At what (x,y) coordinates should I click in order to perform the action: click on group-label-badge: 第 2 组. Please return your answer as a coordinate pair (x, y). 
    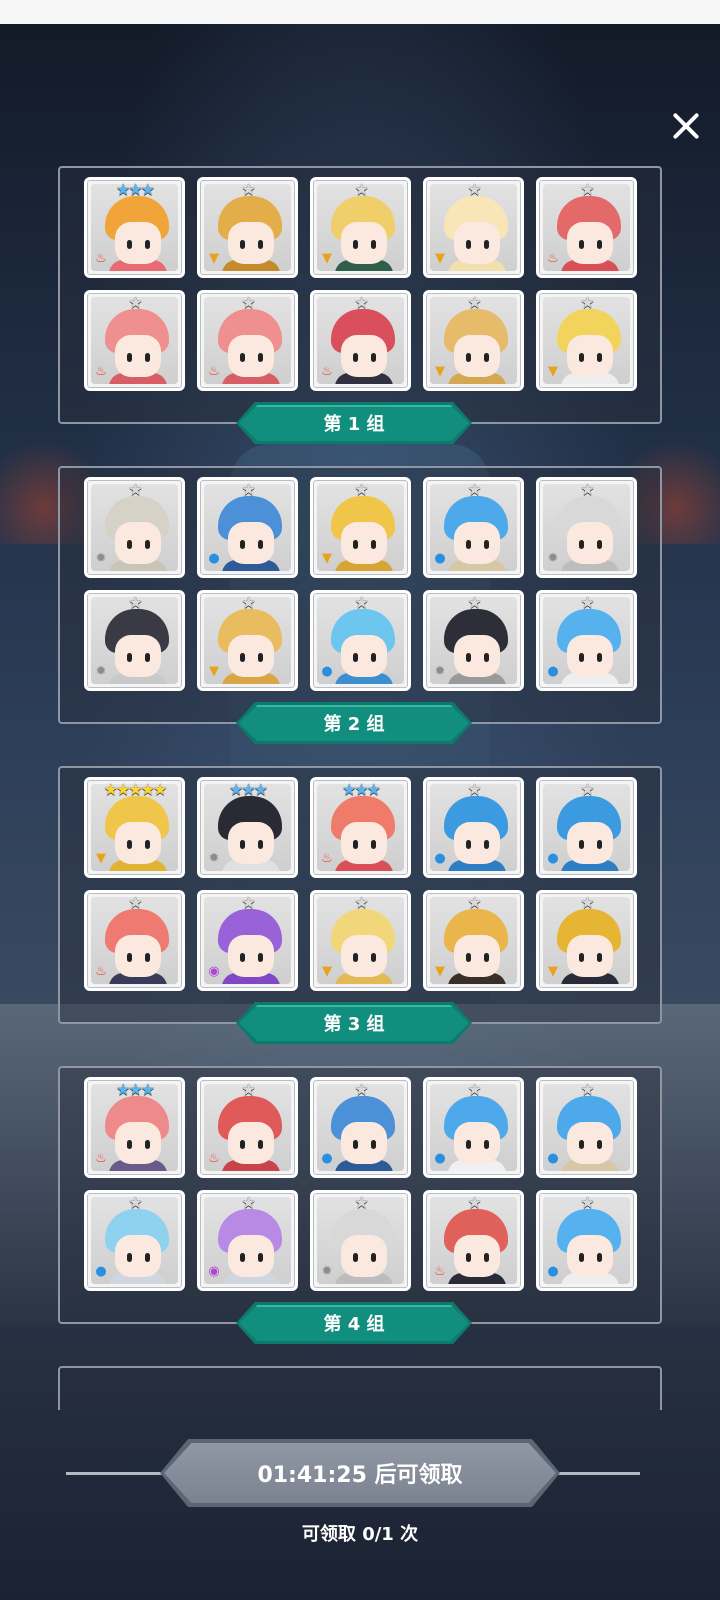
    Looking at the image, I should click on (354, 723).